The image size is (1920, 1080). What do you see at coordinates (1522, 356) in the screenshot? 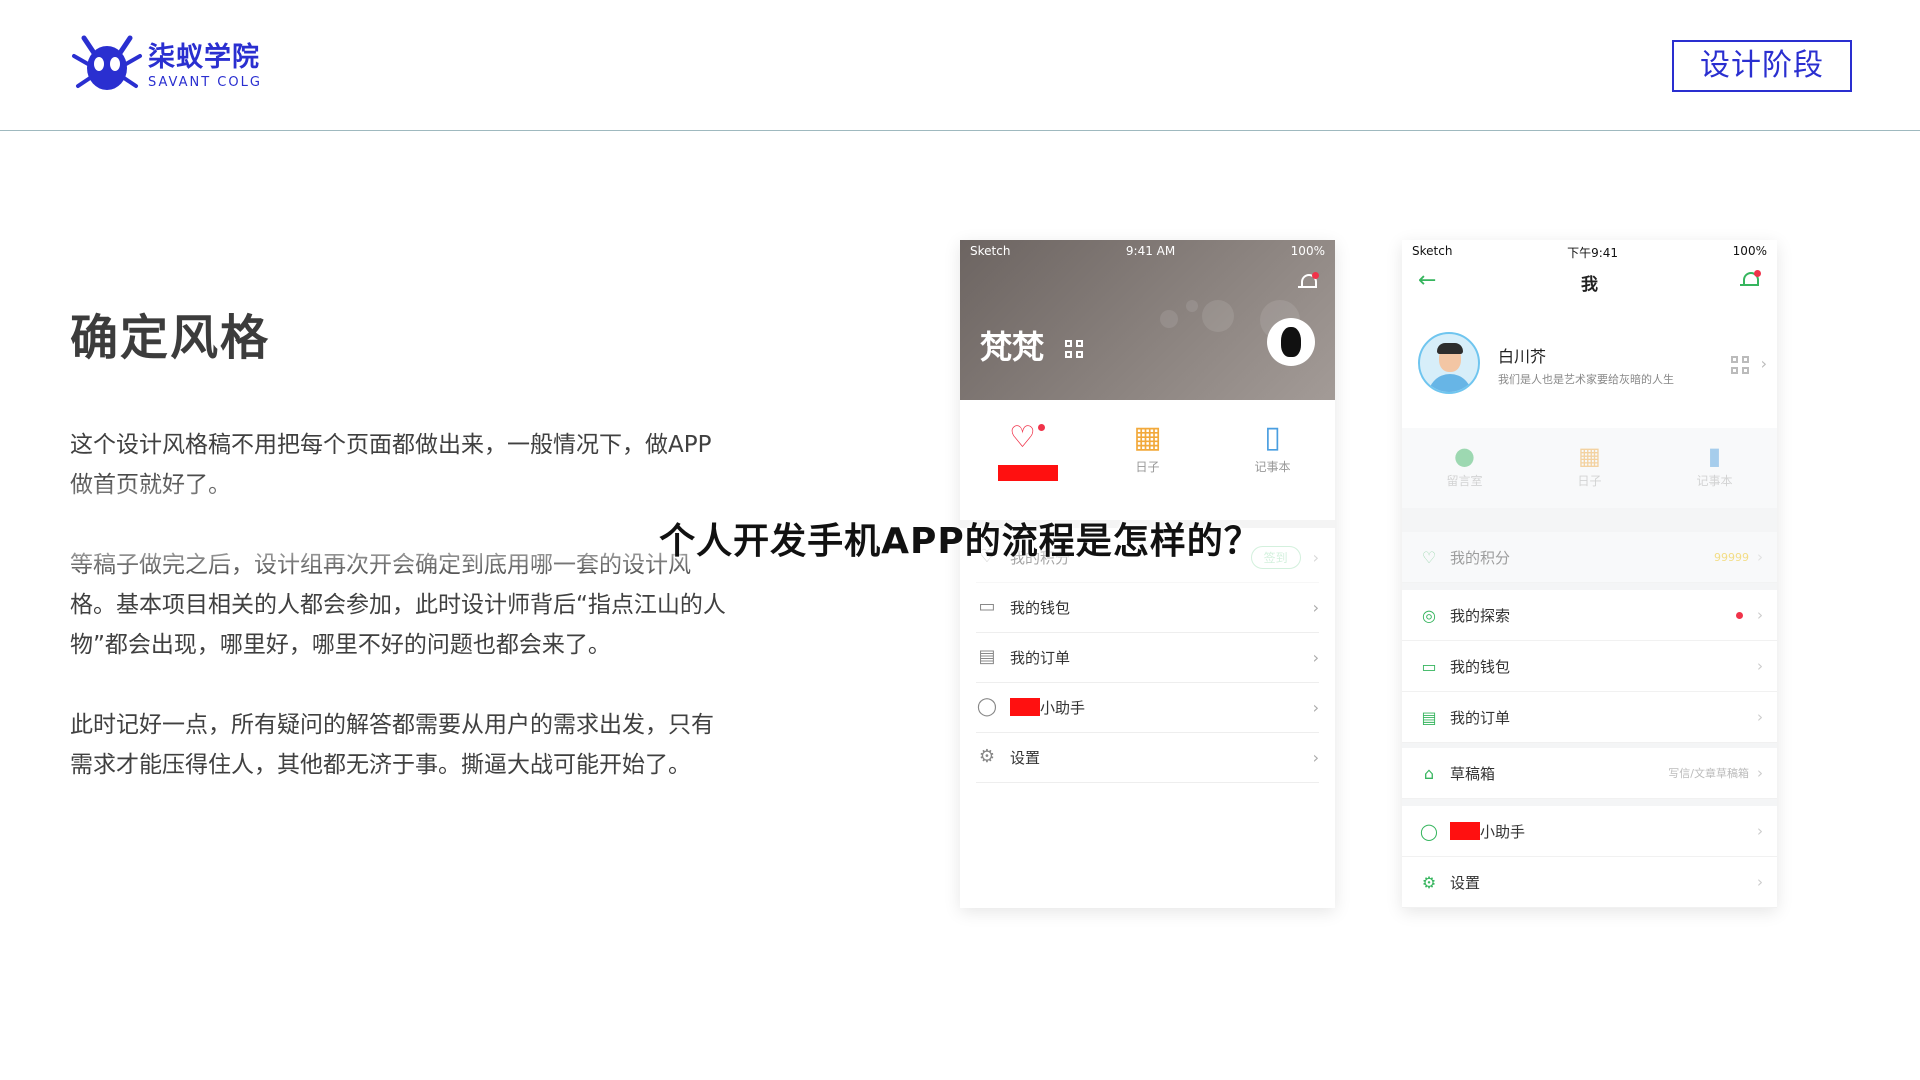
I see `user-name: 白川芥` at bounding box center [1522, 356].